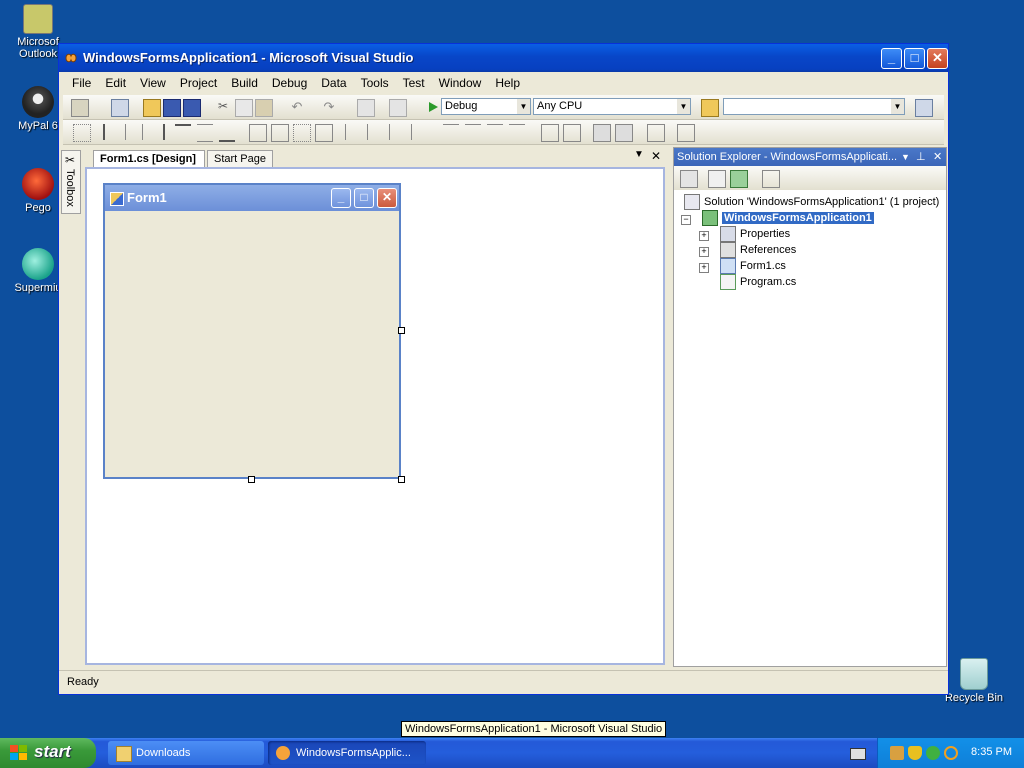 The height and width of the screenshot is (768, 1024). What do you see at coordinates (223, 107) in the screenshot?
I see `cut-icon: ✂` at bounding box center [223, 107].